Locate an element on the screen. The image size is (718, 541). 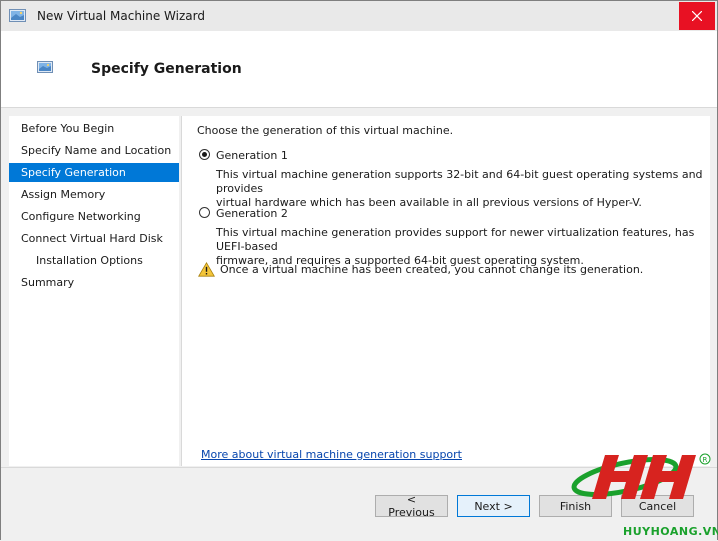
generation-1-radio is located at coordinates (204, 154).